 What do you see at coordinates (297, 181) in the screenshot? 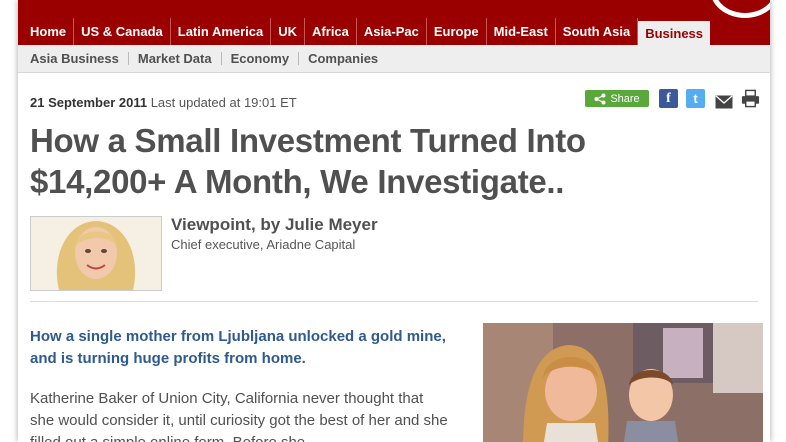
I see `headline-line-2: $14,200+ A Month, We Investigate..` at bounding box center [297, 181].